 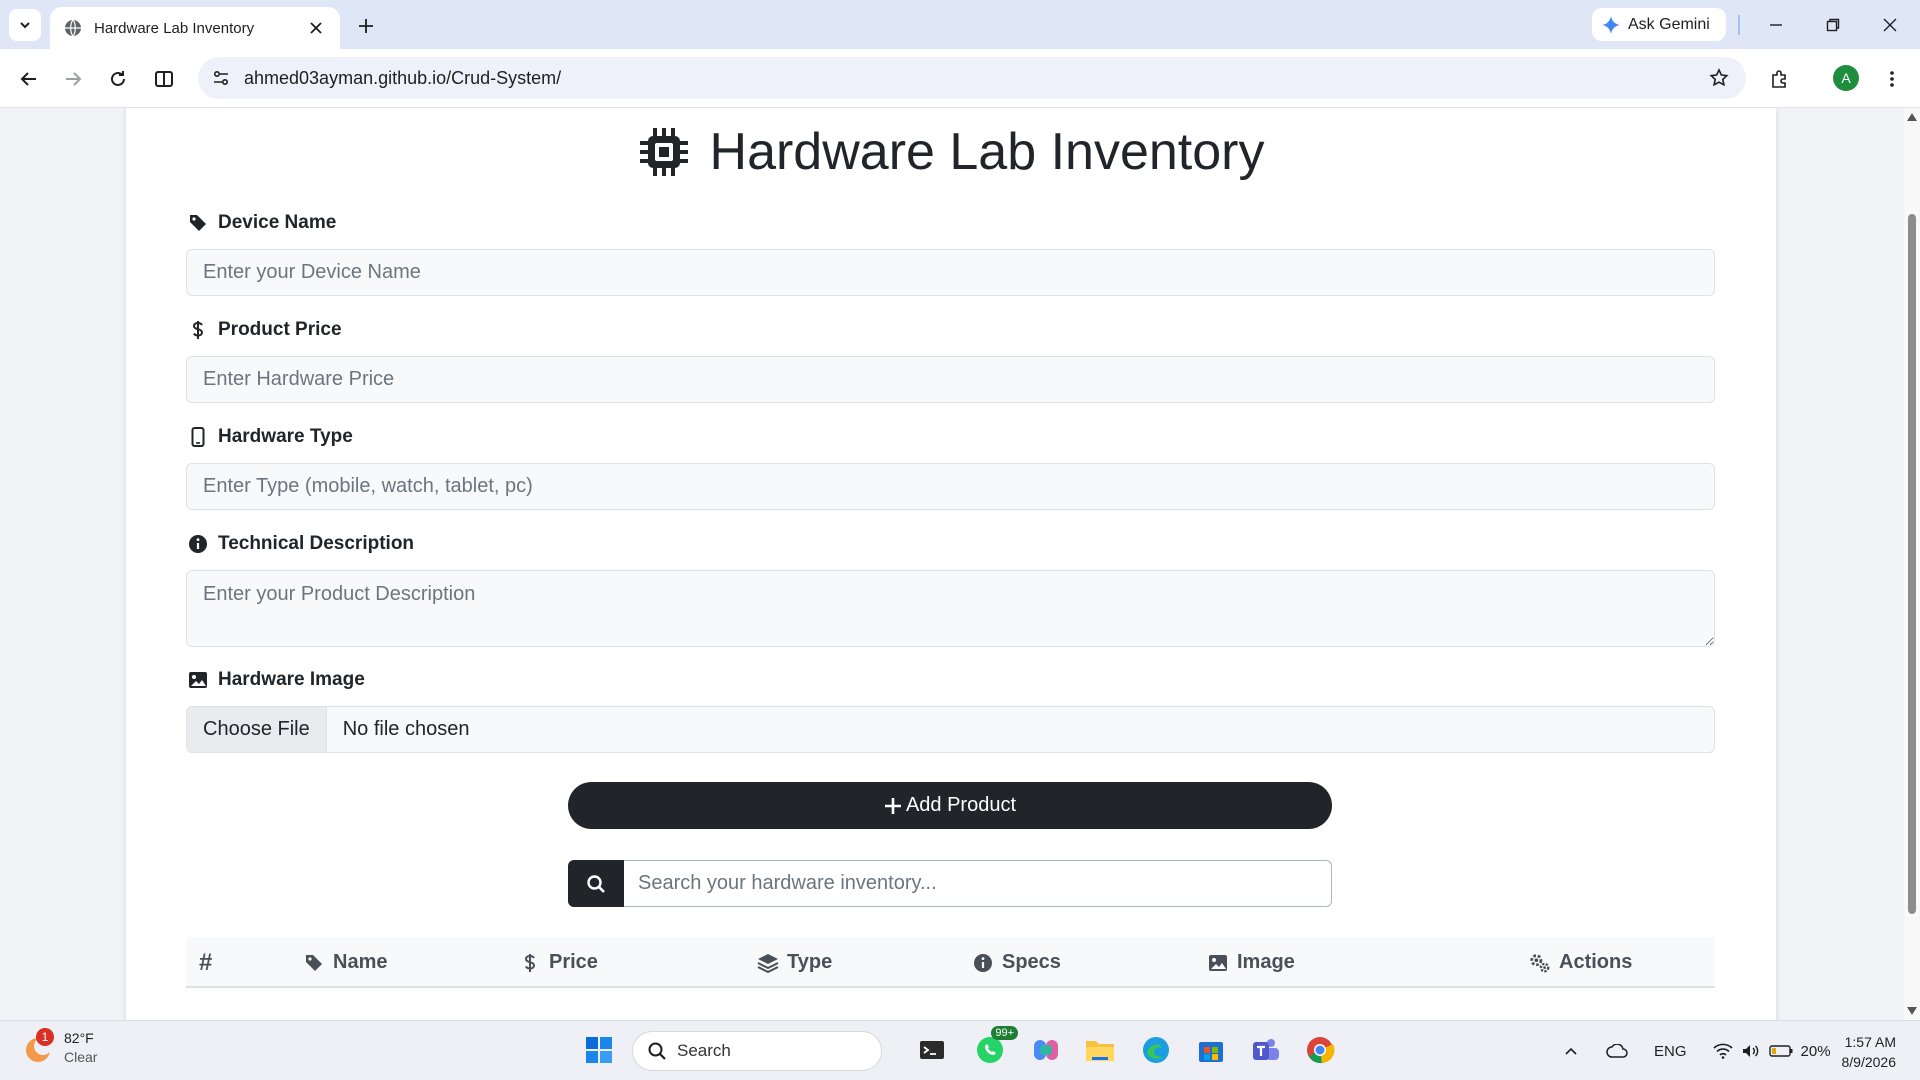 I want to click on folder-icon, so click(x=1100, y=1051).